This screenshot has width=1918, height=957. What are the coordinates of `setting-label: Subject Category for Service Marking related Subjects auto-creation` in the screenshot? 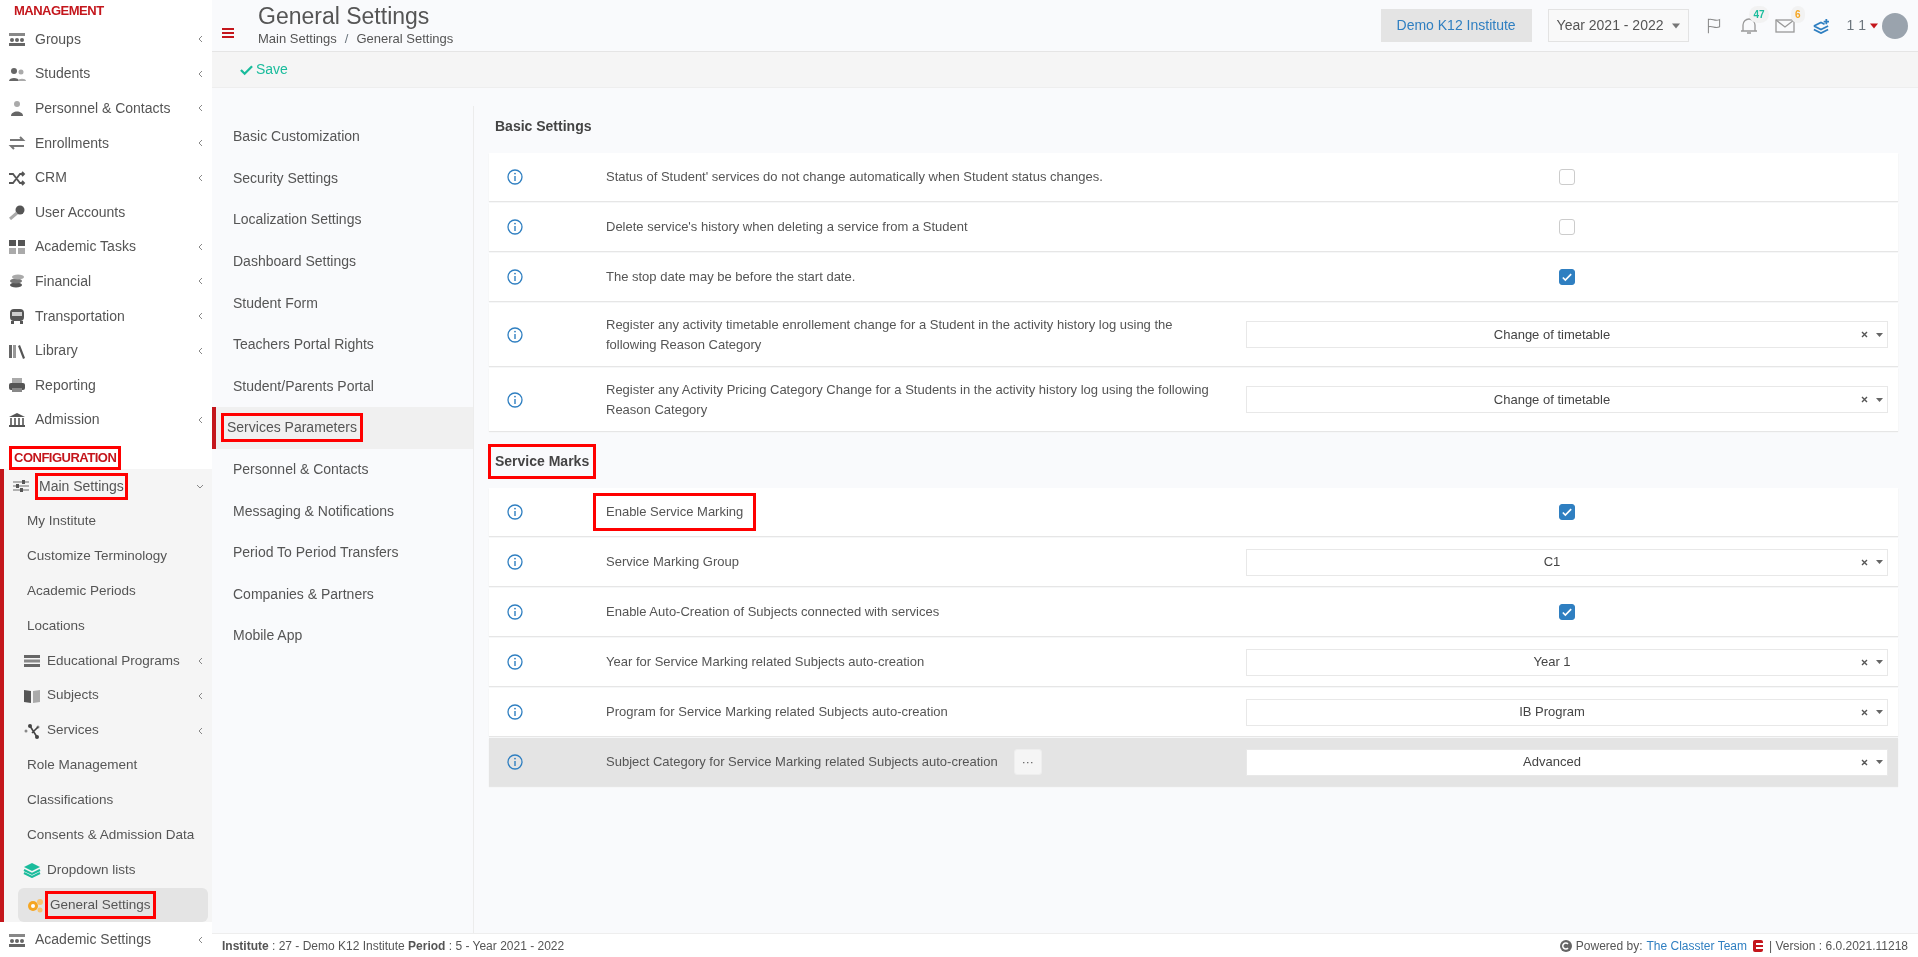 It's located at (802, 762).